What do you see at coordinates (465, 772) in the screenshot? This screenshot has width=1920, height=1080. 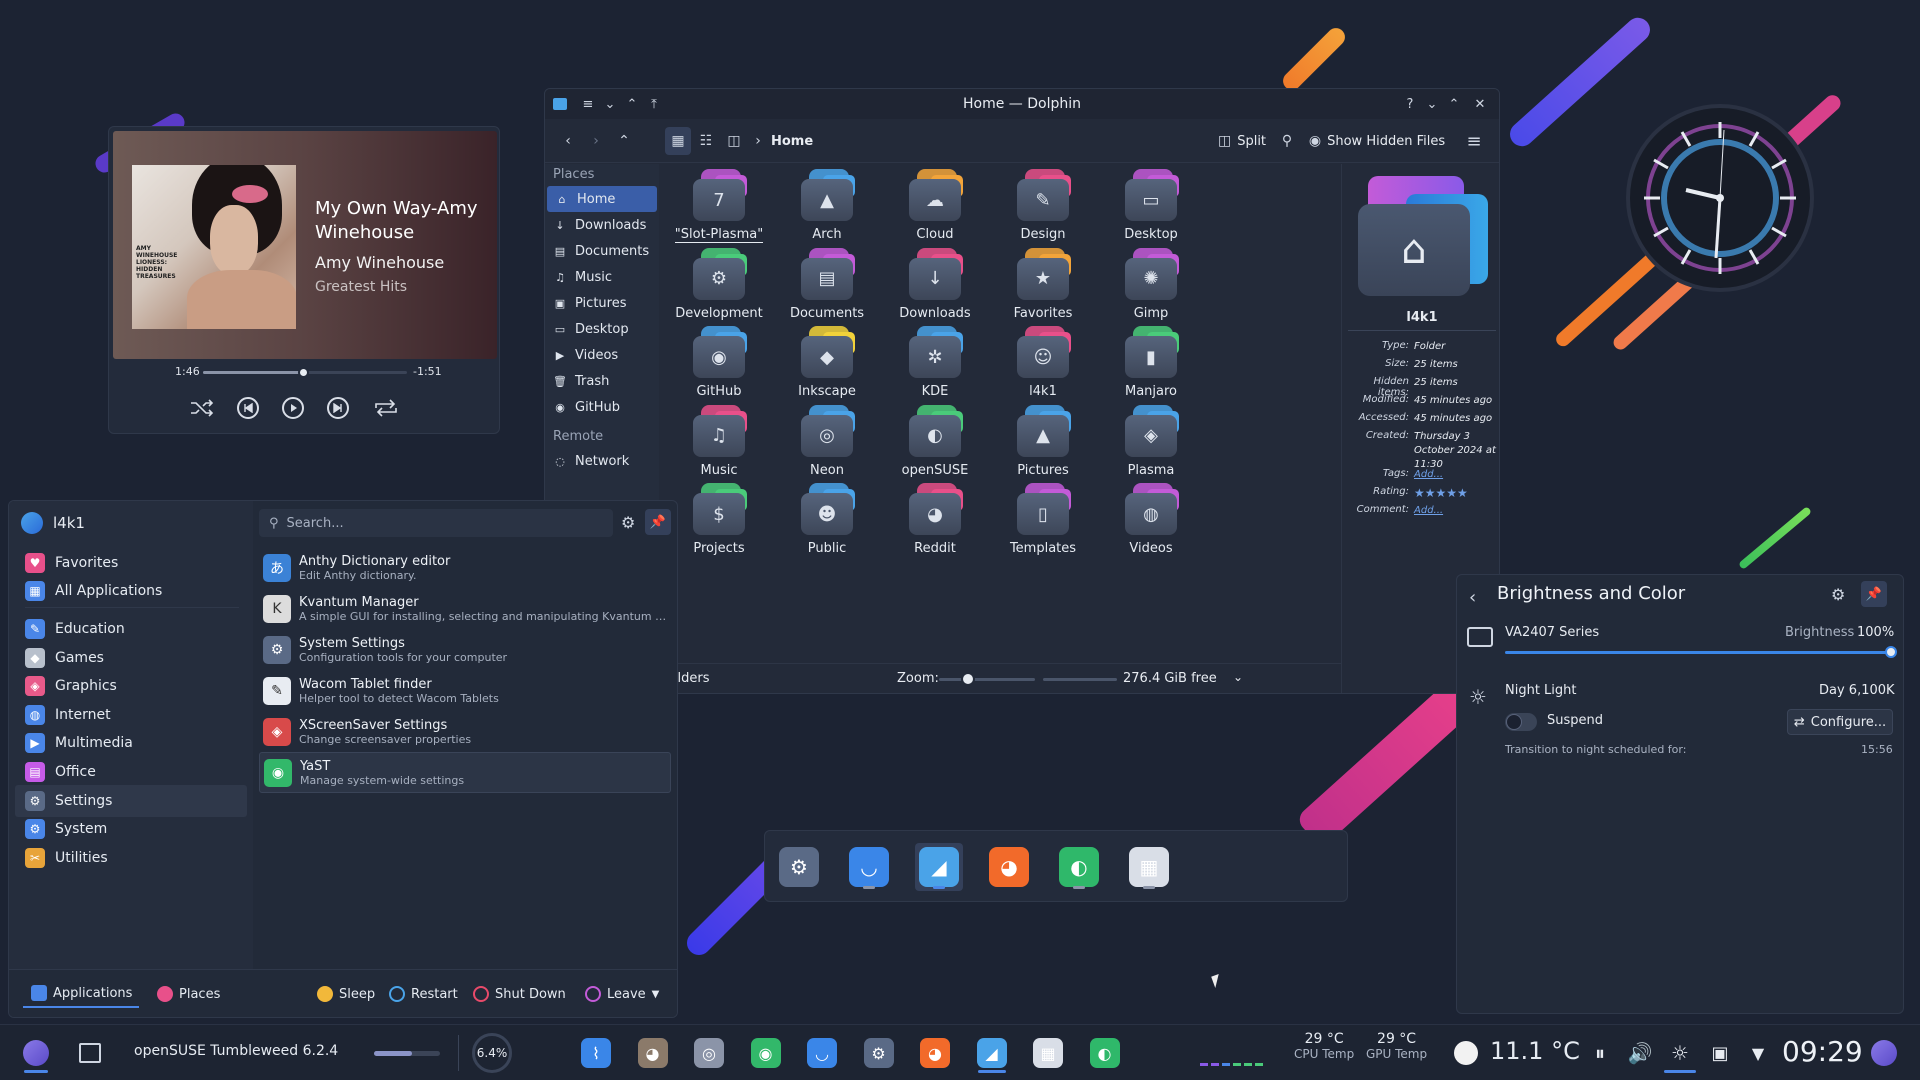 I see `app-list-item: ◉ YaST Manage system-wide settings` at bounding box center [465, 772].